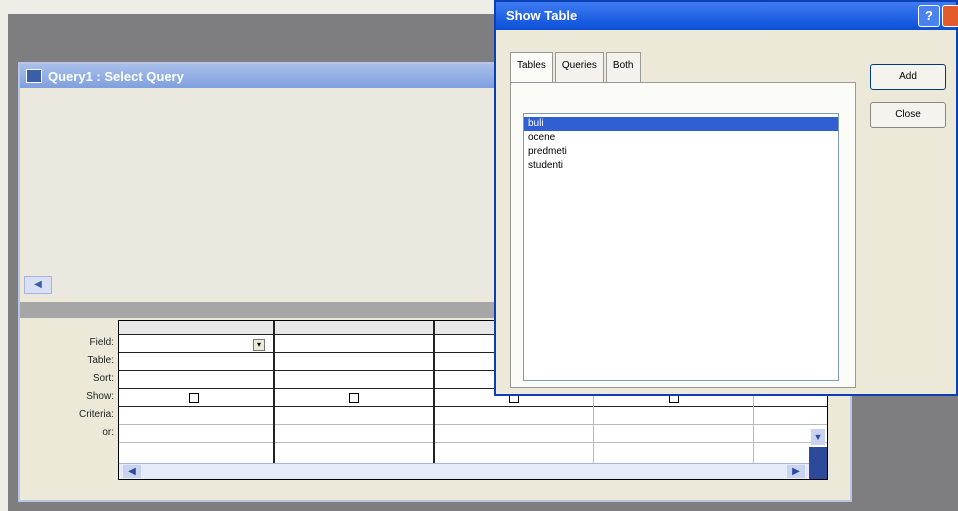 The image size is (958, 511). I want to click on tab-both: Both, so click(623, 67).